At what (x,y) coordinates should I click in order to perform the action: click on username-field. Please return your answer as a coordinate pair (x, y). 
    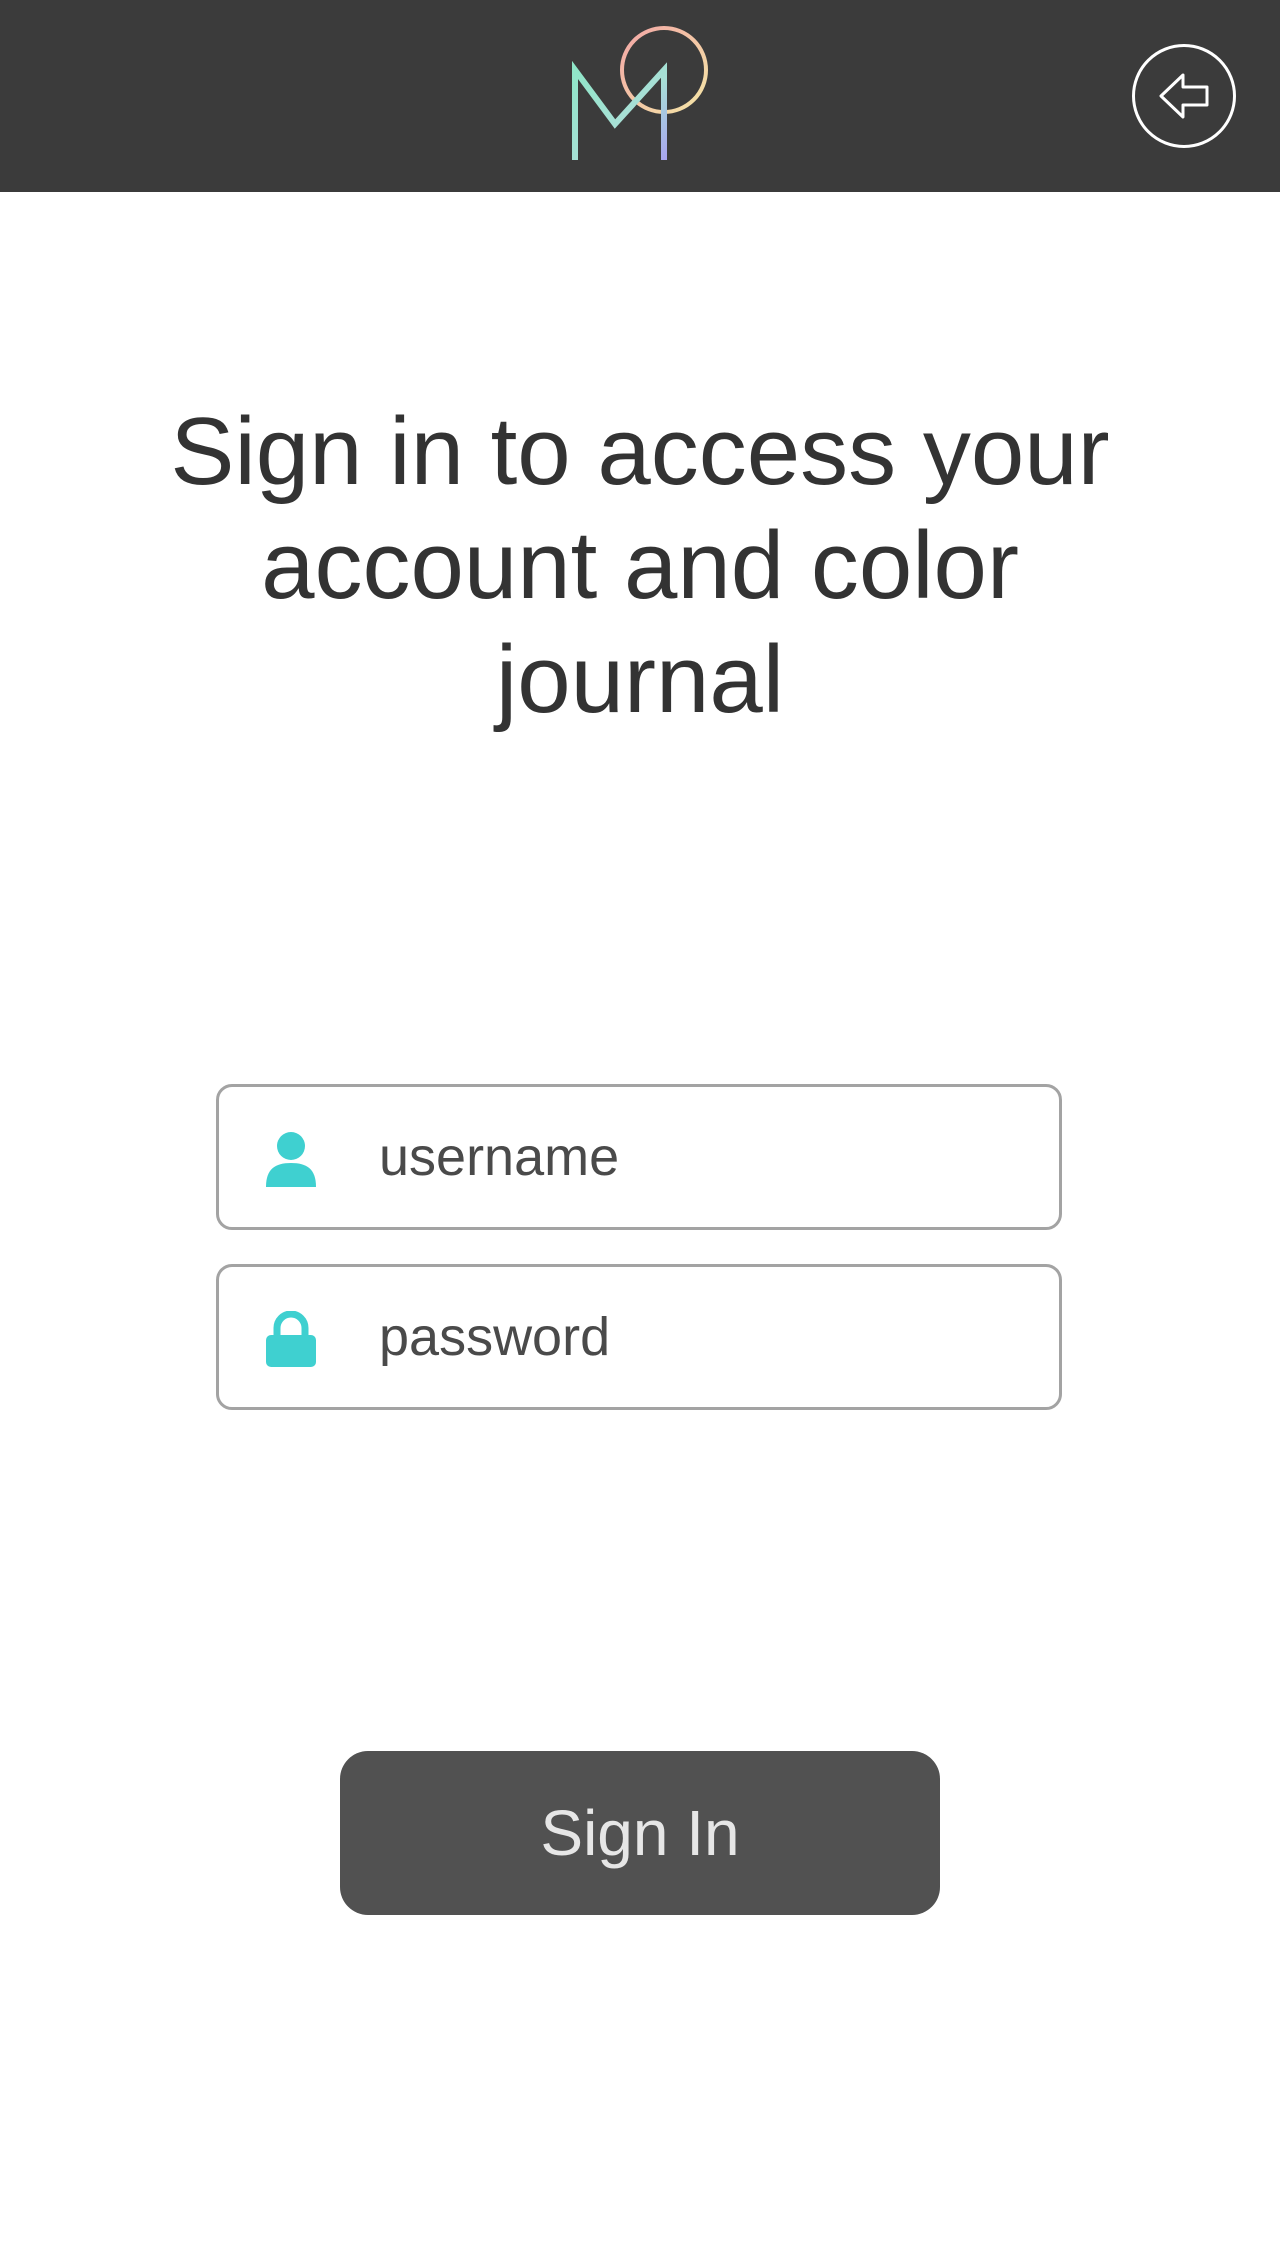
    Looking at the image, I should click on (639, 1157).